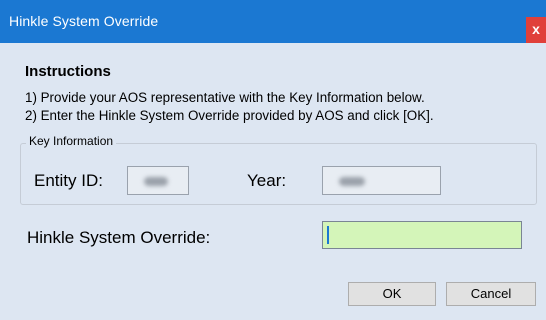  I want to click on entity-id-field, so click(158, 180).